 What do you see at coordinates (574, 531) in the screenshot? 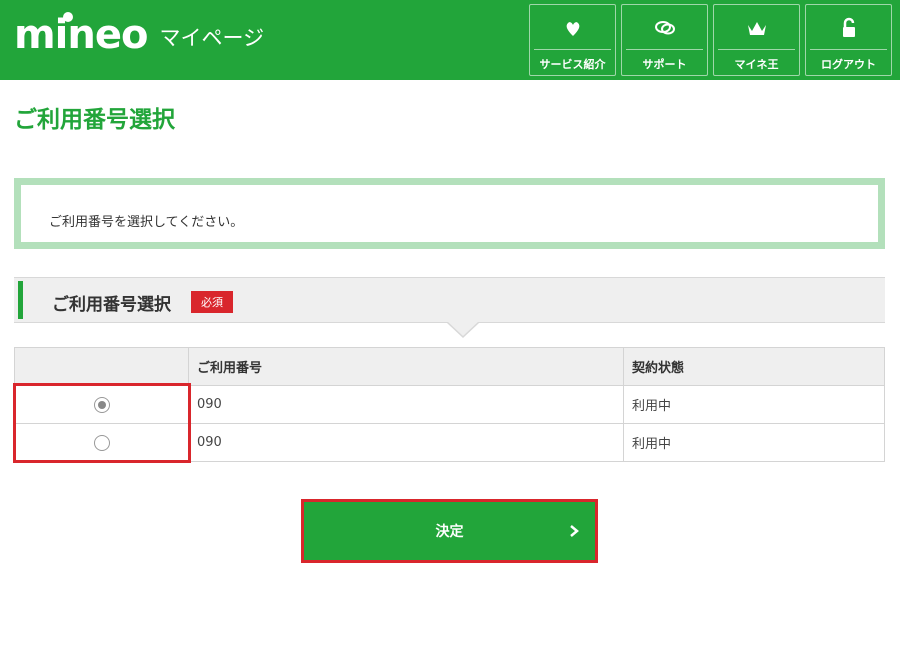
I see `chevron-right-icon` at bounding box center [574, 531].